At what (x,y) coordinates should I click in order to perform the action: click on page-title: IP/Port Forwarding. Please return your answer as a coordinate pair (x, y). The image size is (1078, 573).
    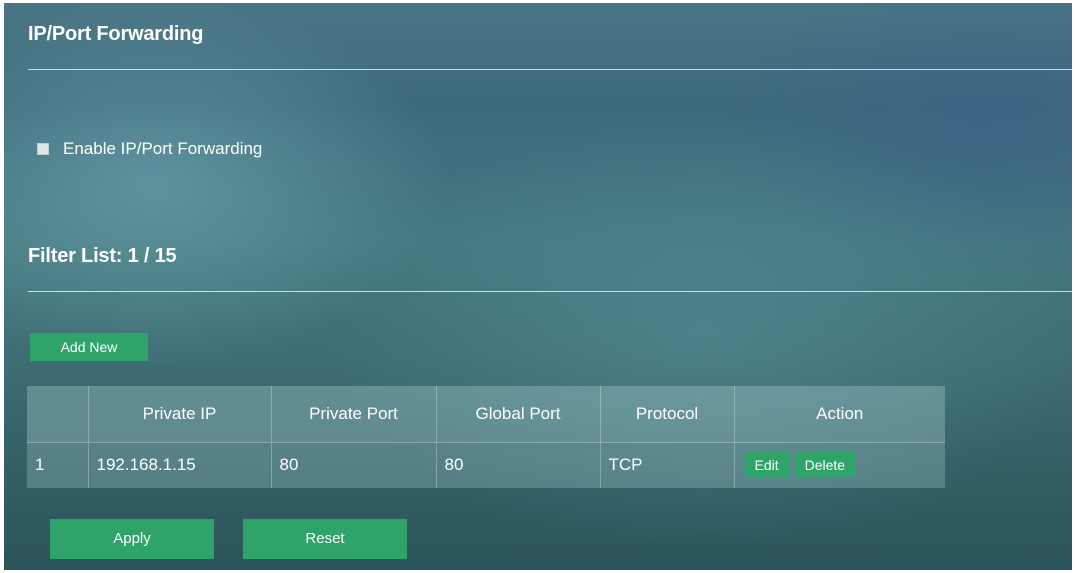
    Looking at the image, I should click on (116, 34).